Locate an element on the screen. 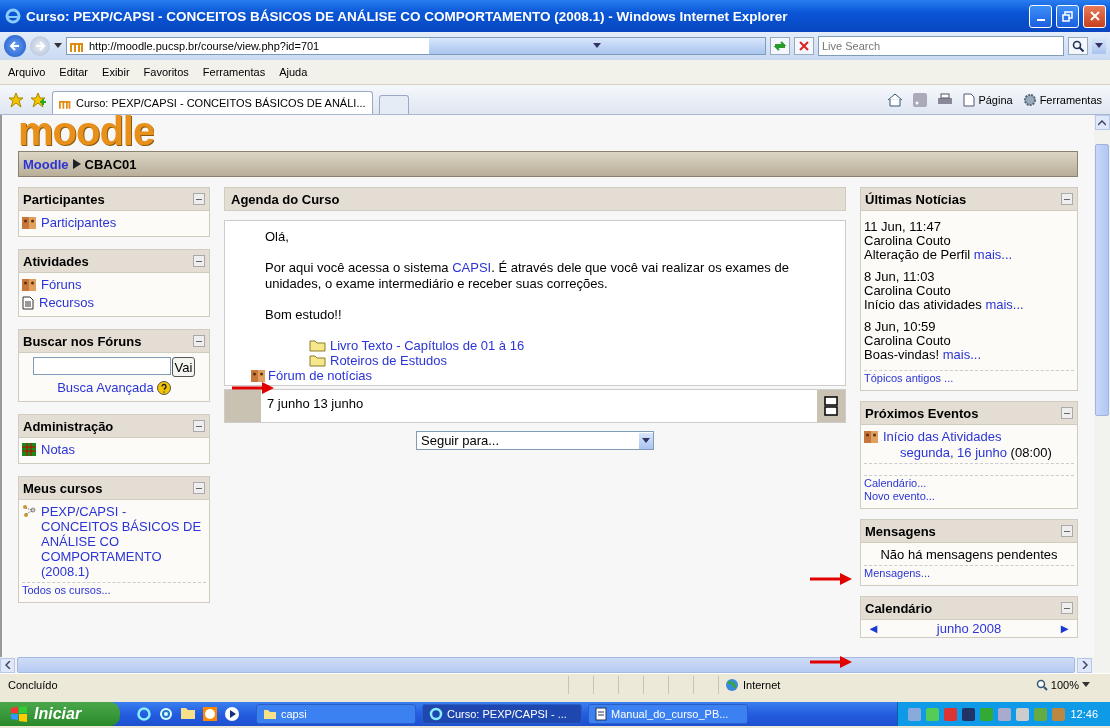 This screenshot has height=728, width=1110. add-favorite-icon is located at coordinates (38, 99).